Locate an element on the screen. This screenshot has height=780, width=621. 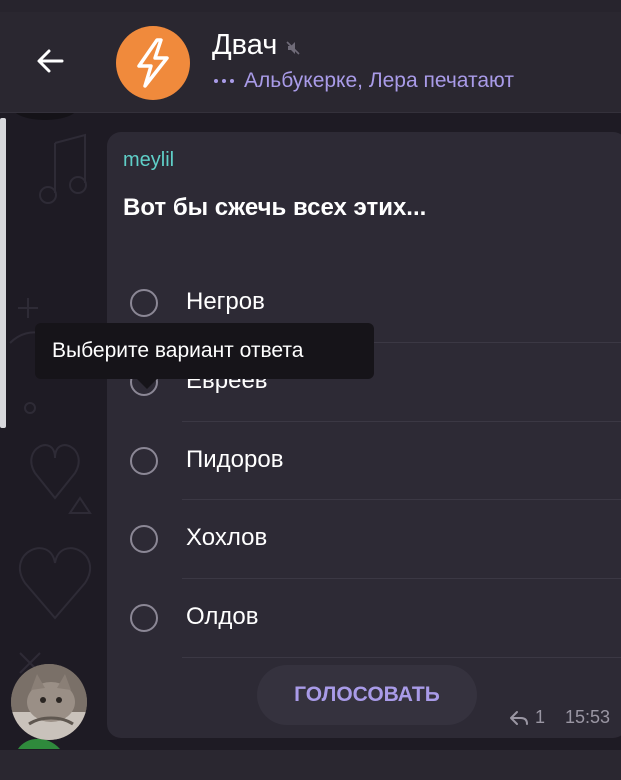
poll-option-label: Пидоров is located at coordinates (235, 459).